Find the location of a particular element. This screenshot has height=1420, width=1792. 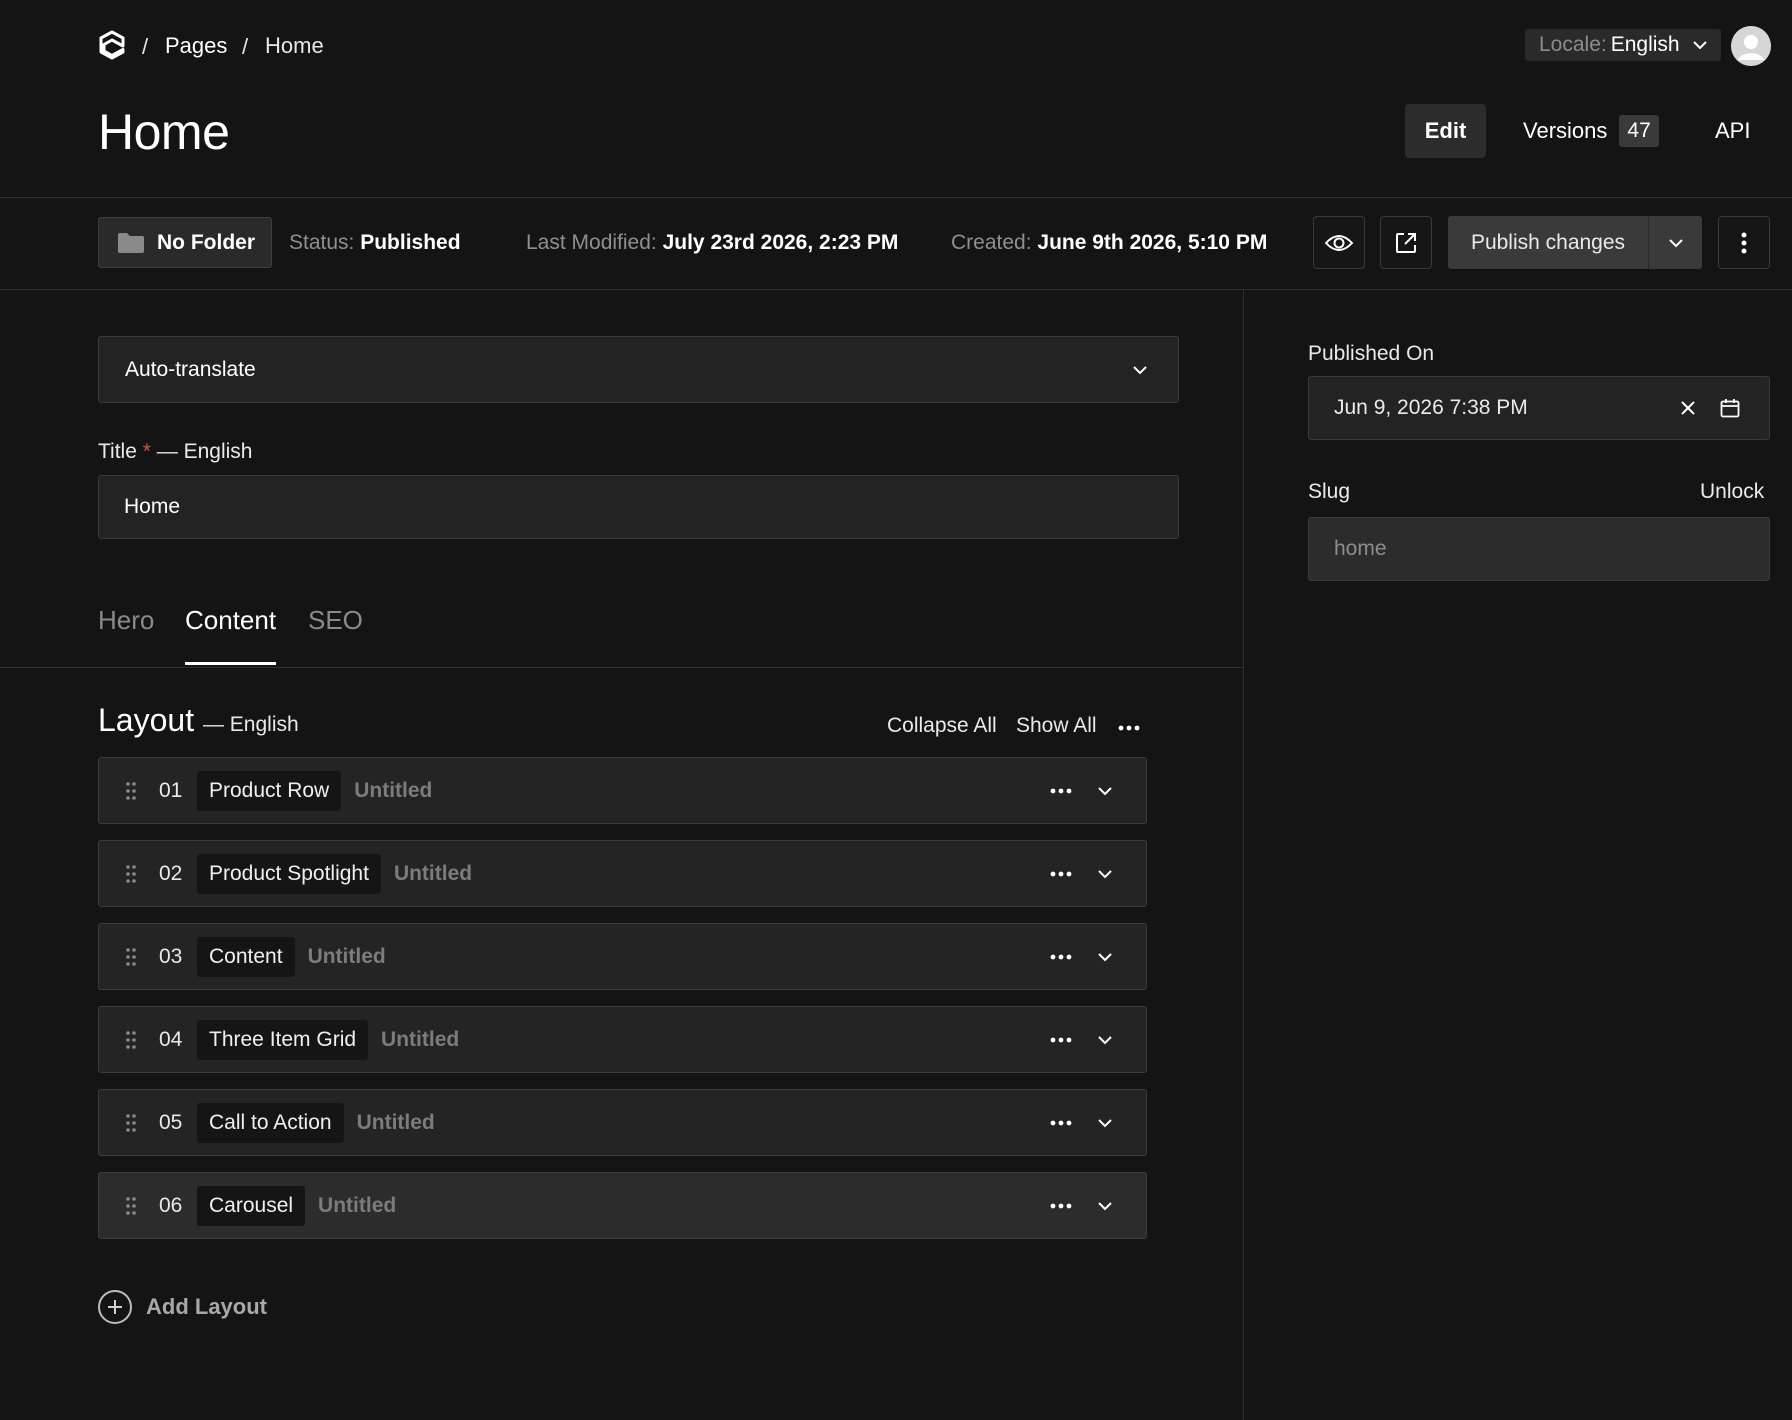

created-value: June 9th 2026, 5:10 PM is located at coordinates (1152, 242).